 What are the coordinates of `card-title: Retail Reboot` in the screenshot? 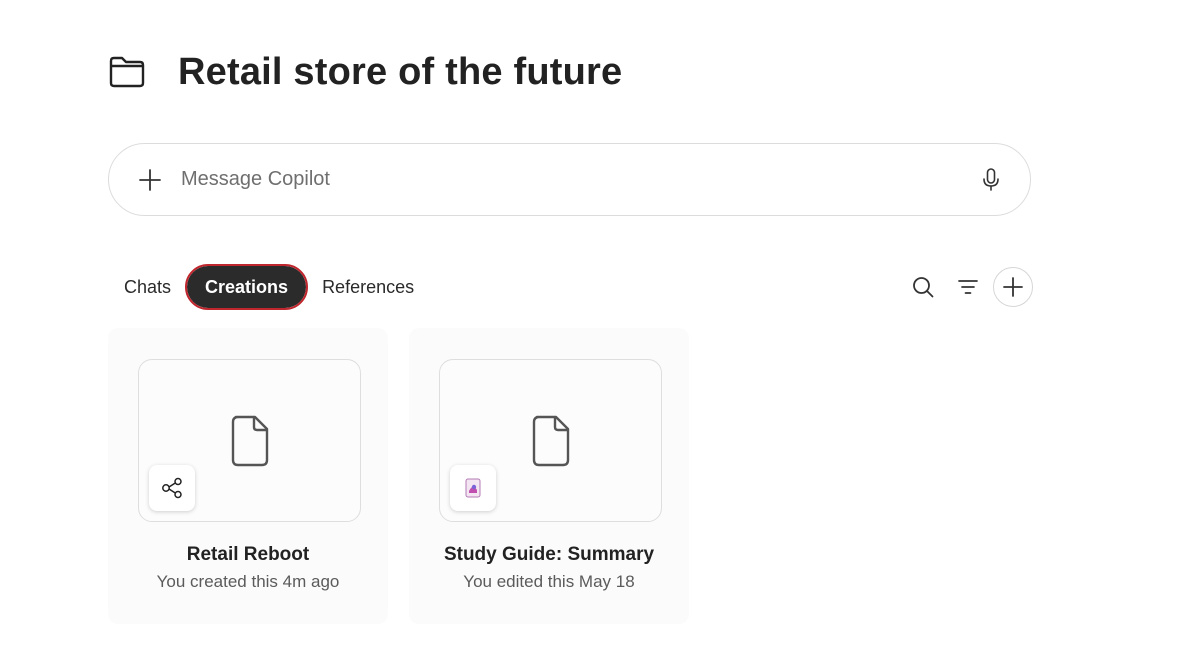 It's located at (248, 554).